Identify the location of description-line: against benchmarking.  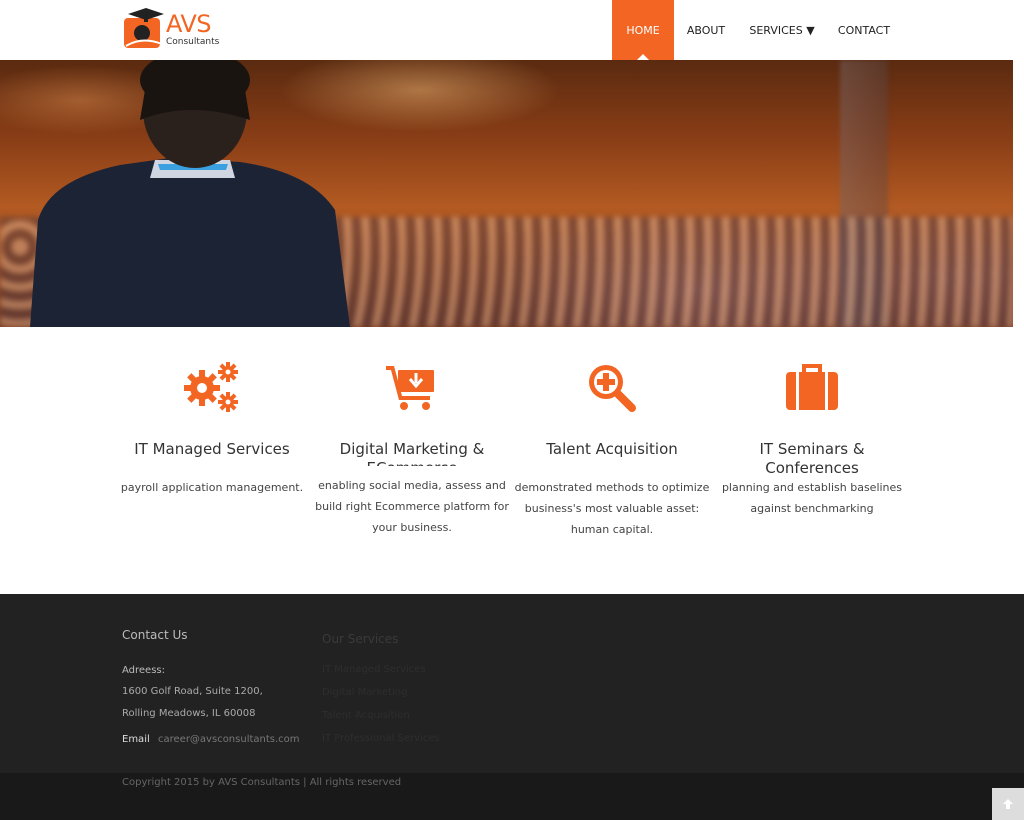
(812, 508).